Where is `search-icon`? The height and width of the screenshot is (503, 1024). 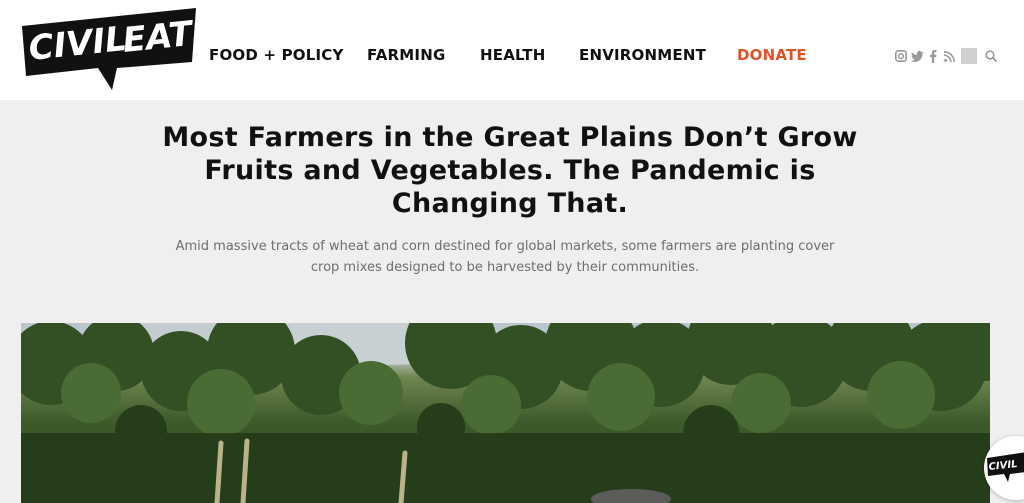
search-icon is located at coordinates (991, 56).